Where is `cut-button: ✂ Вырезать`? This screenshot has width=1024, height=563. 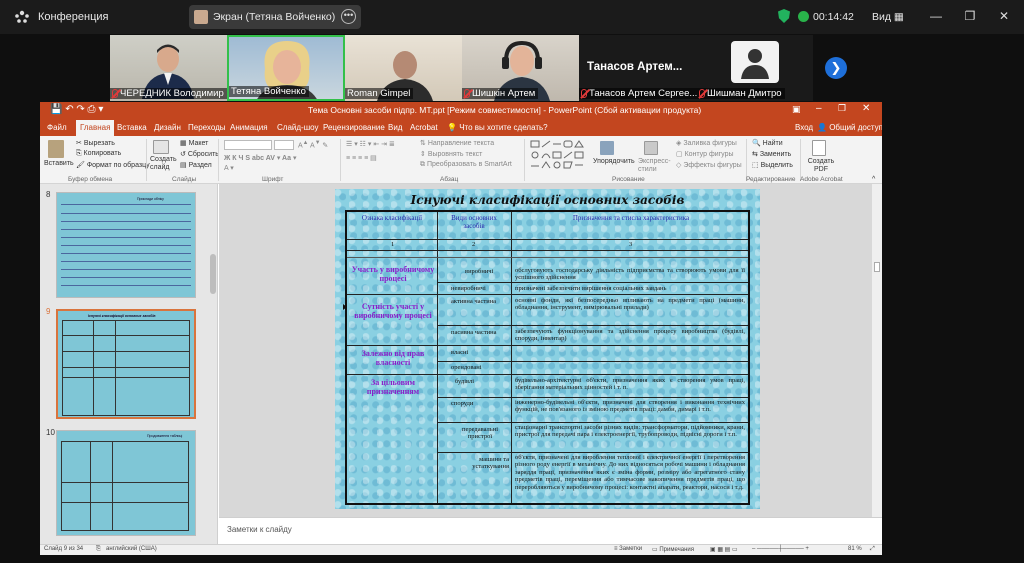
cut-button: ✂ Вырезать is located at coordinates (95, 143).